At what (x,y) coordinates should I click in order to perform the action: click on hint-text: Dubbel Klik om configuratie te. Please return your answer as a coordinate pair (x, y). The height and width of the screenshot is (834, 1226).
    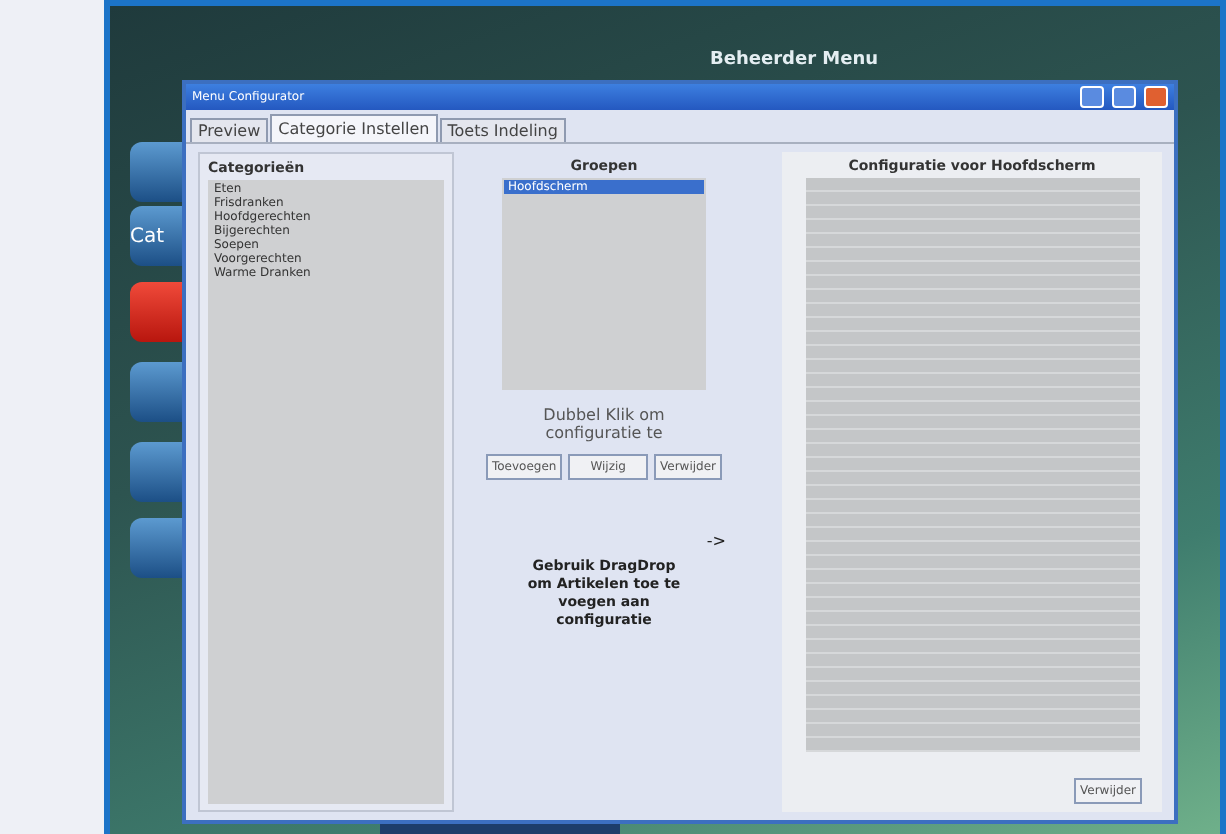
    Looking at the image, I should click on (604, 424).